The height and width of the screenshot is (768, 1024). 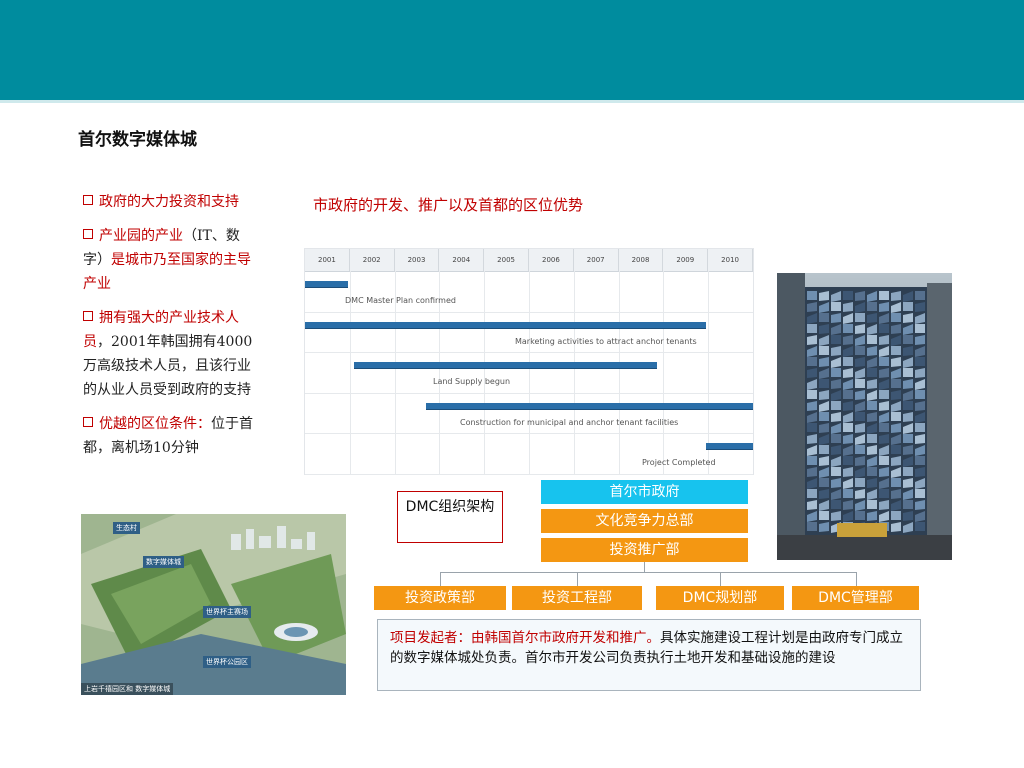 I want to click on year-label: 2010, so click(x=730, y=260).